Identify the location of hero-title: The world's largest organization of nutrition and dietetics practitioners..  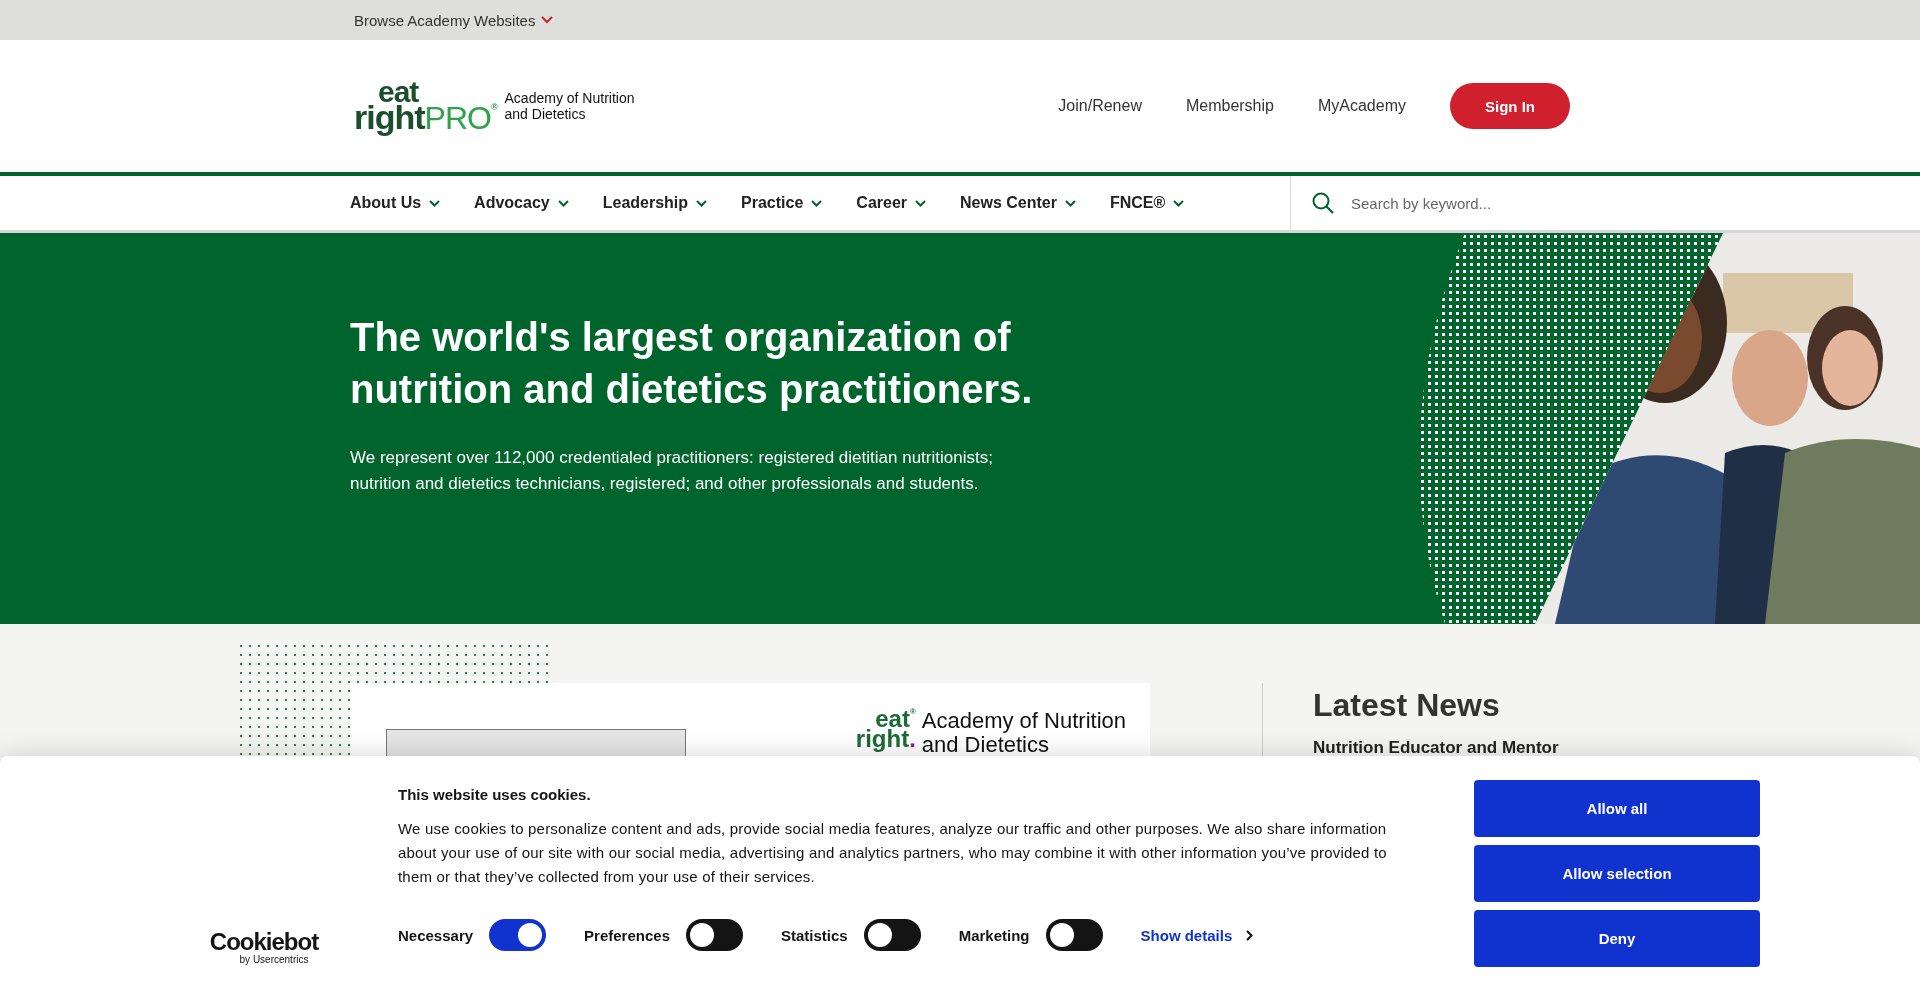
(692, 363).